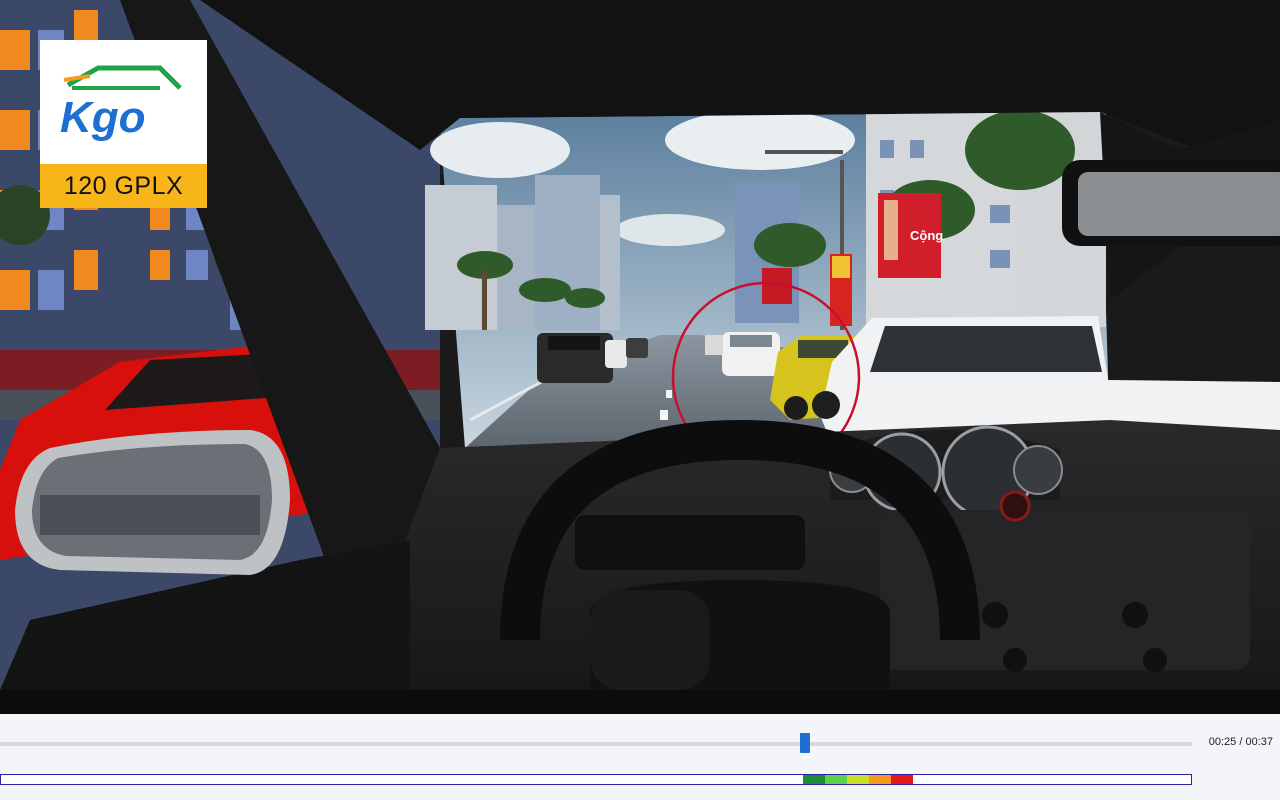 The height and width of the screenshot is (800, 1280). Describe the element at coordinates (596, 744) in the screenshot. I see `seek-bar` at that location.